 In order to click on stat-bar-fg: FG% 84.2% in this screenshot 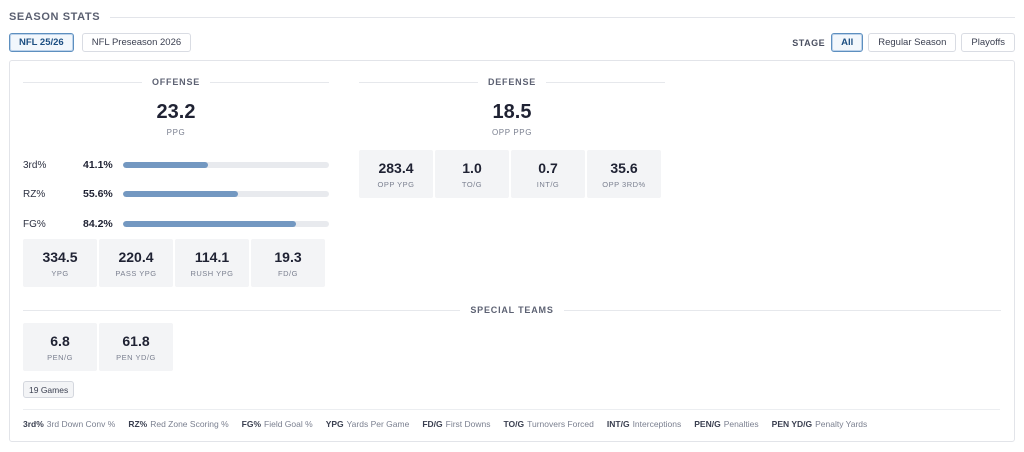, I will do `click(176, 224)`.